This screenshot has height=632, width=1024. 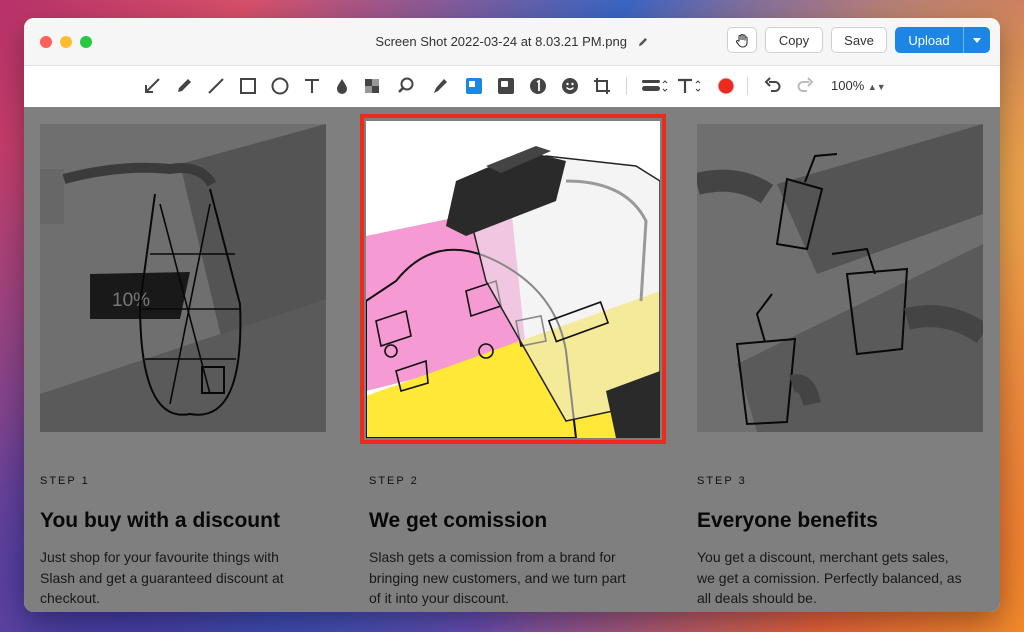 What do you see at coordinates (506, 86) in the screenshot?
I see `spotlight-icon` at bounding box center [506, 86].